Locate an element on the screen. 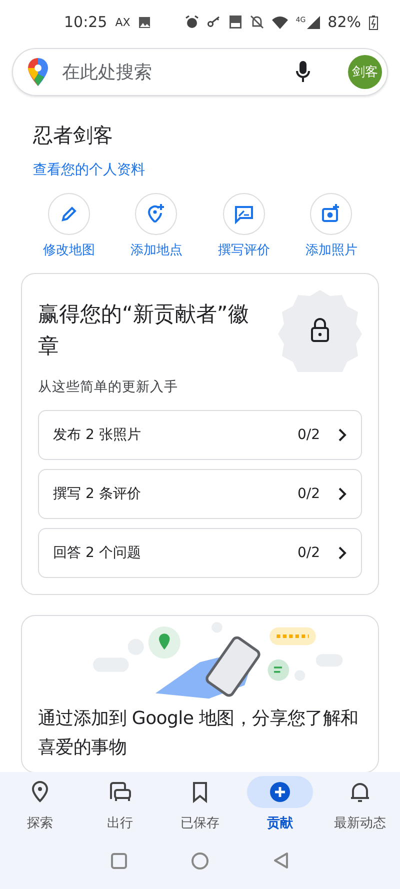  locked-badge-icon is located at coordinates (320, 330).